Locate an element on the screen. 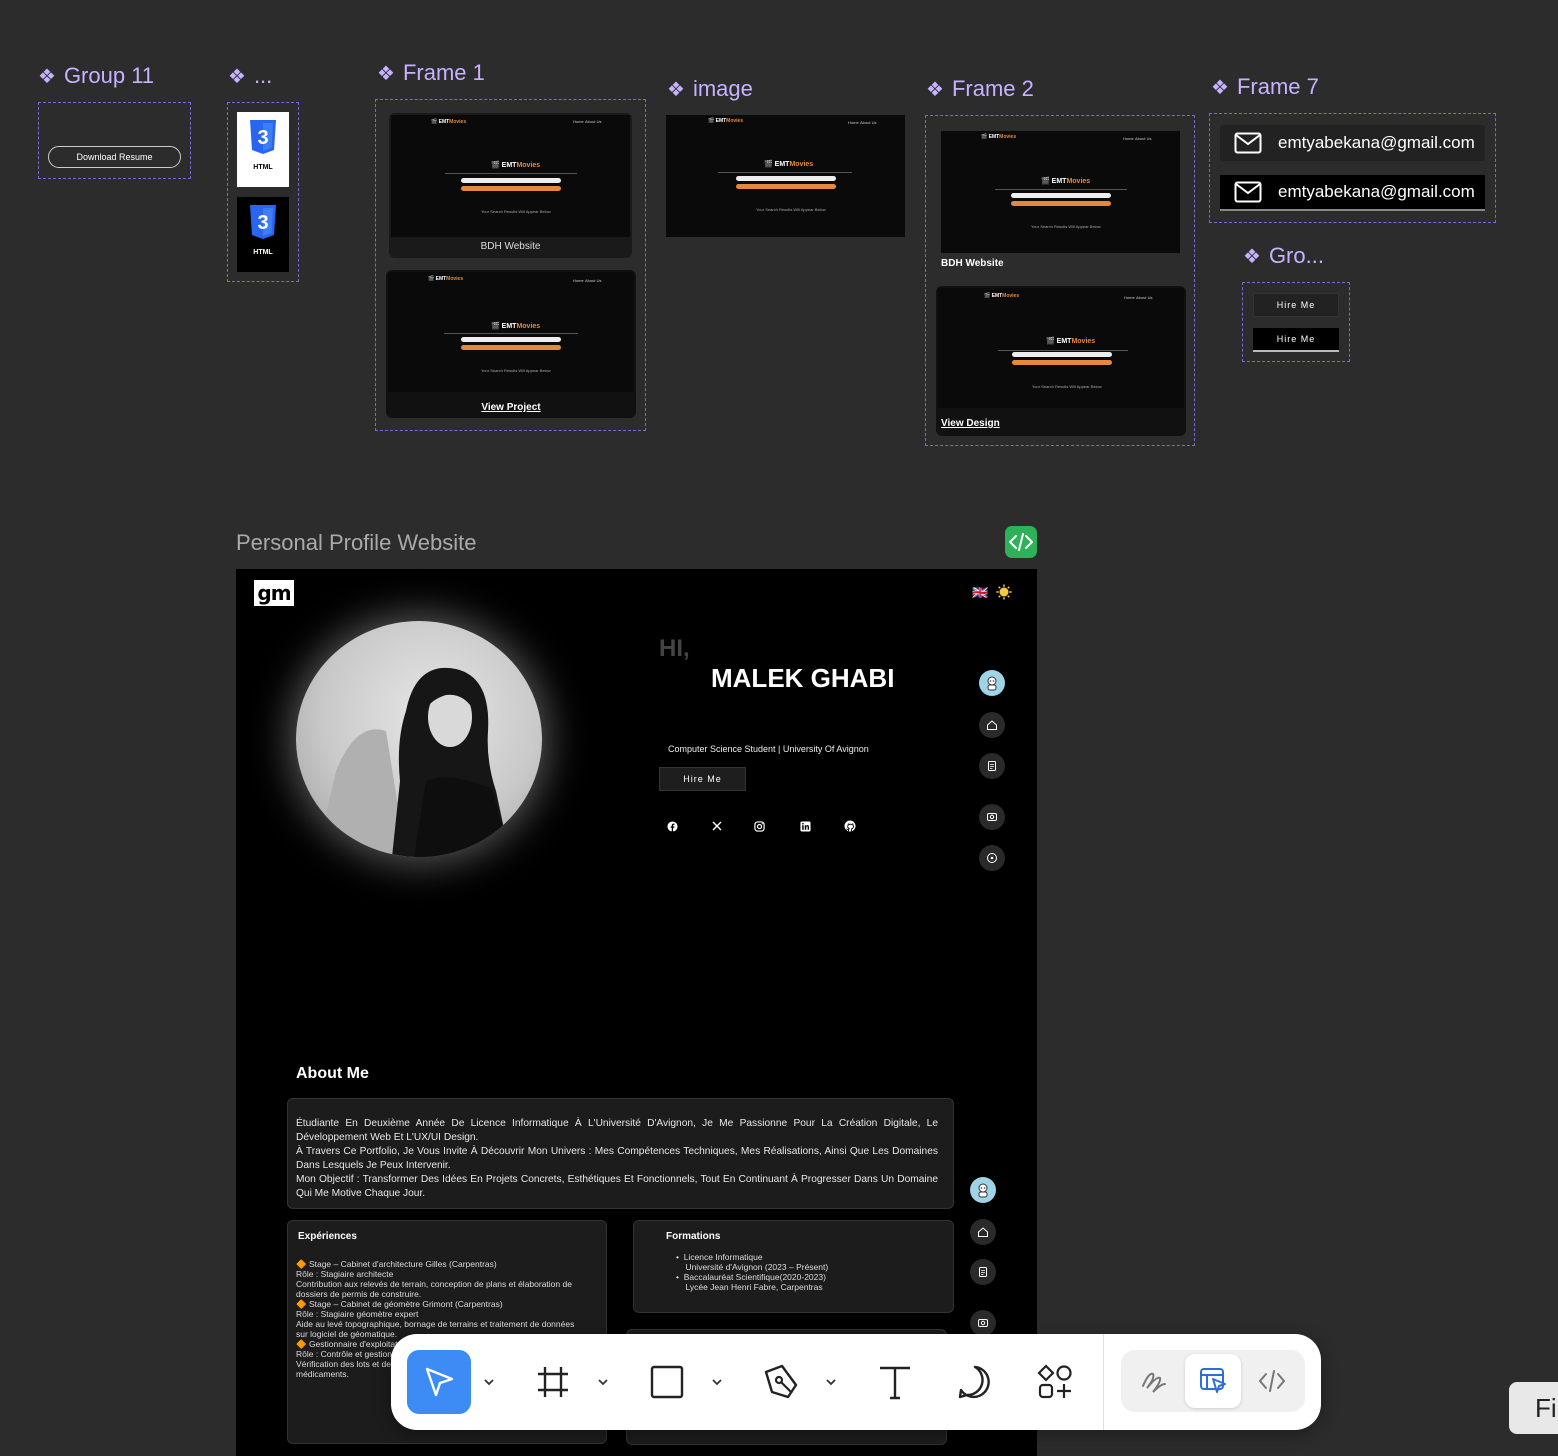 This screenshot has height=1456, width=1558. group11-frame: Download Resume is located at coordinates (114, 140).